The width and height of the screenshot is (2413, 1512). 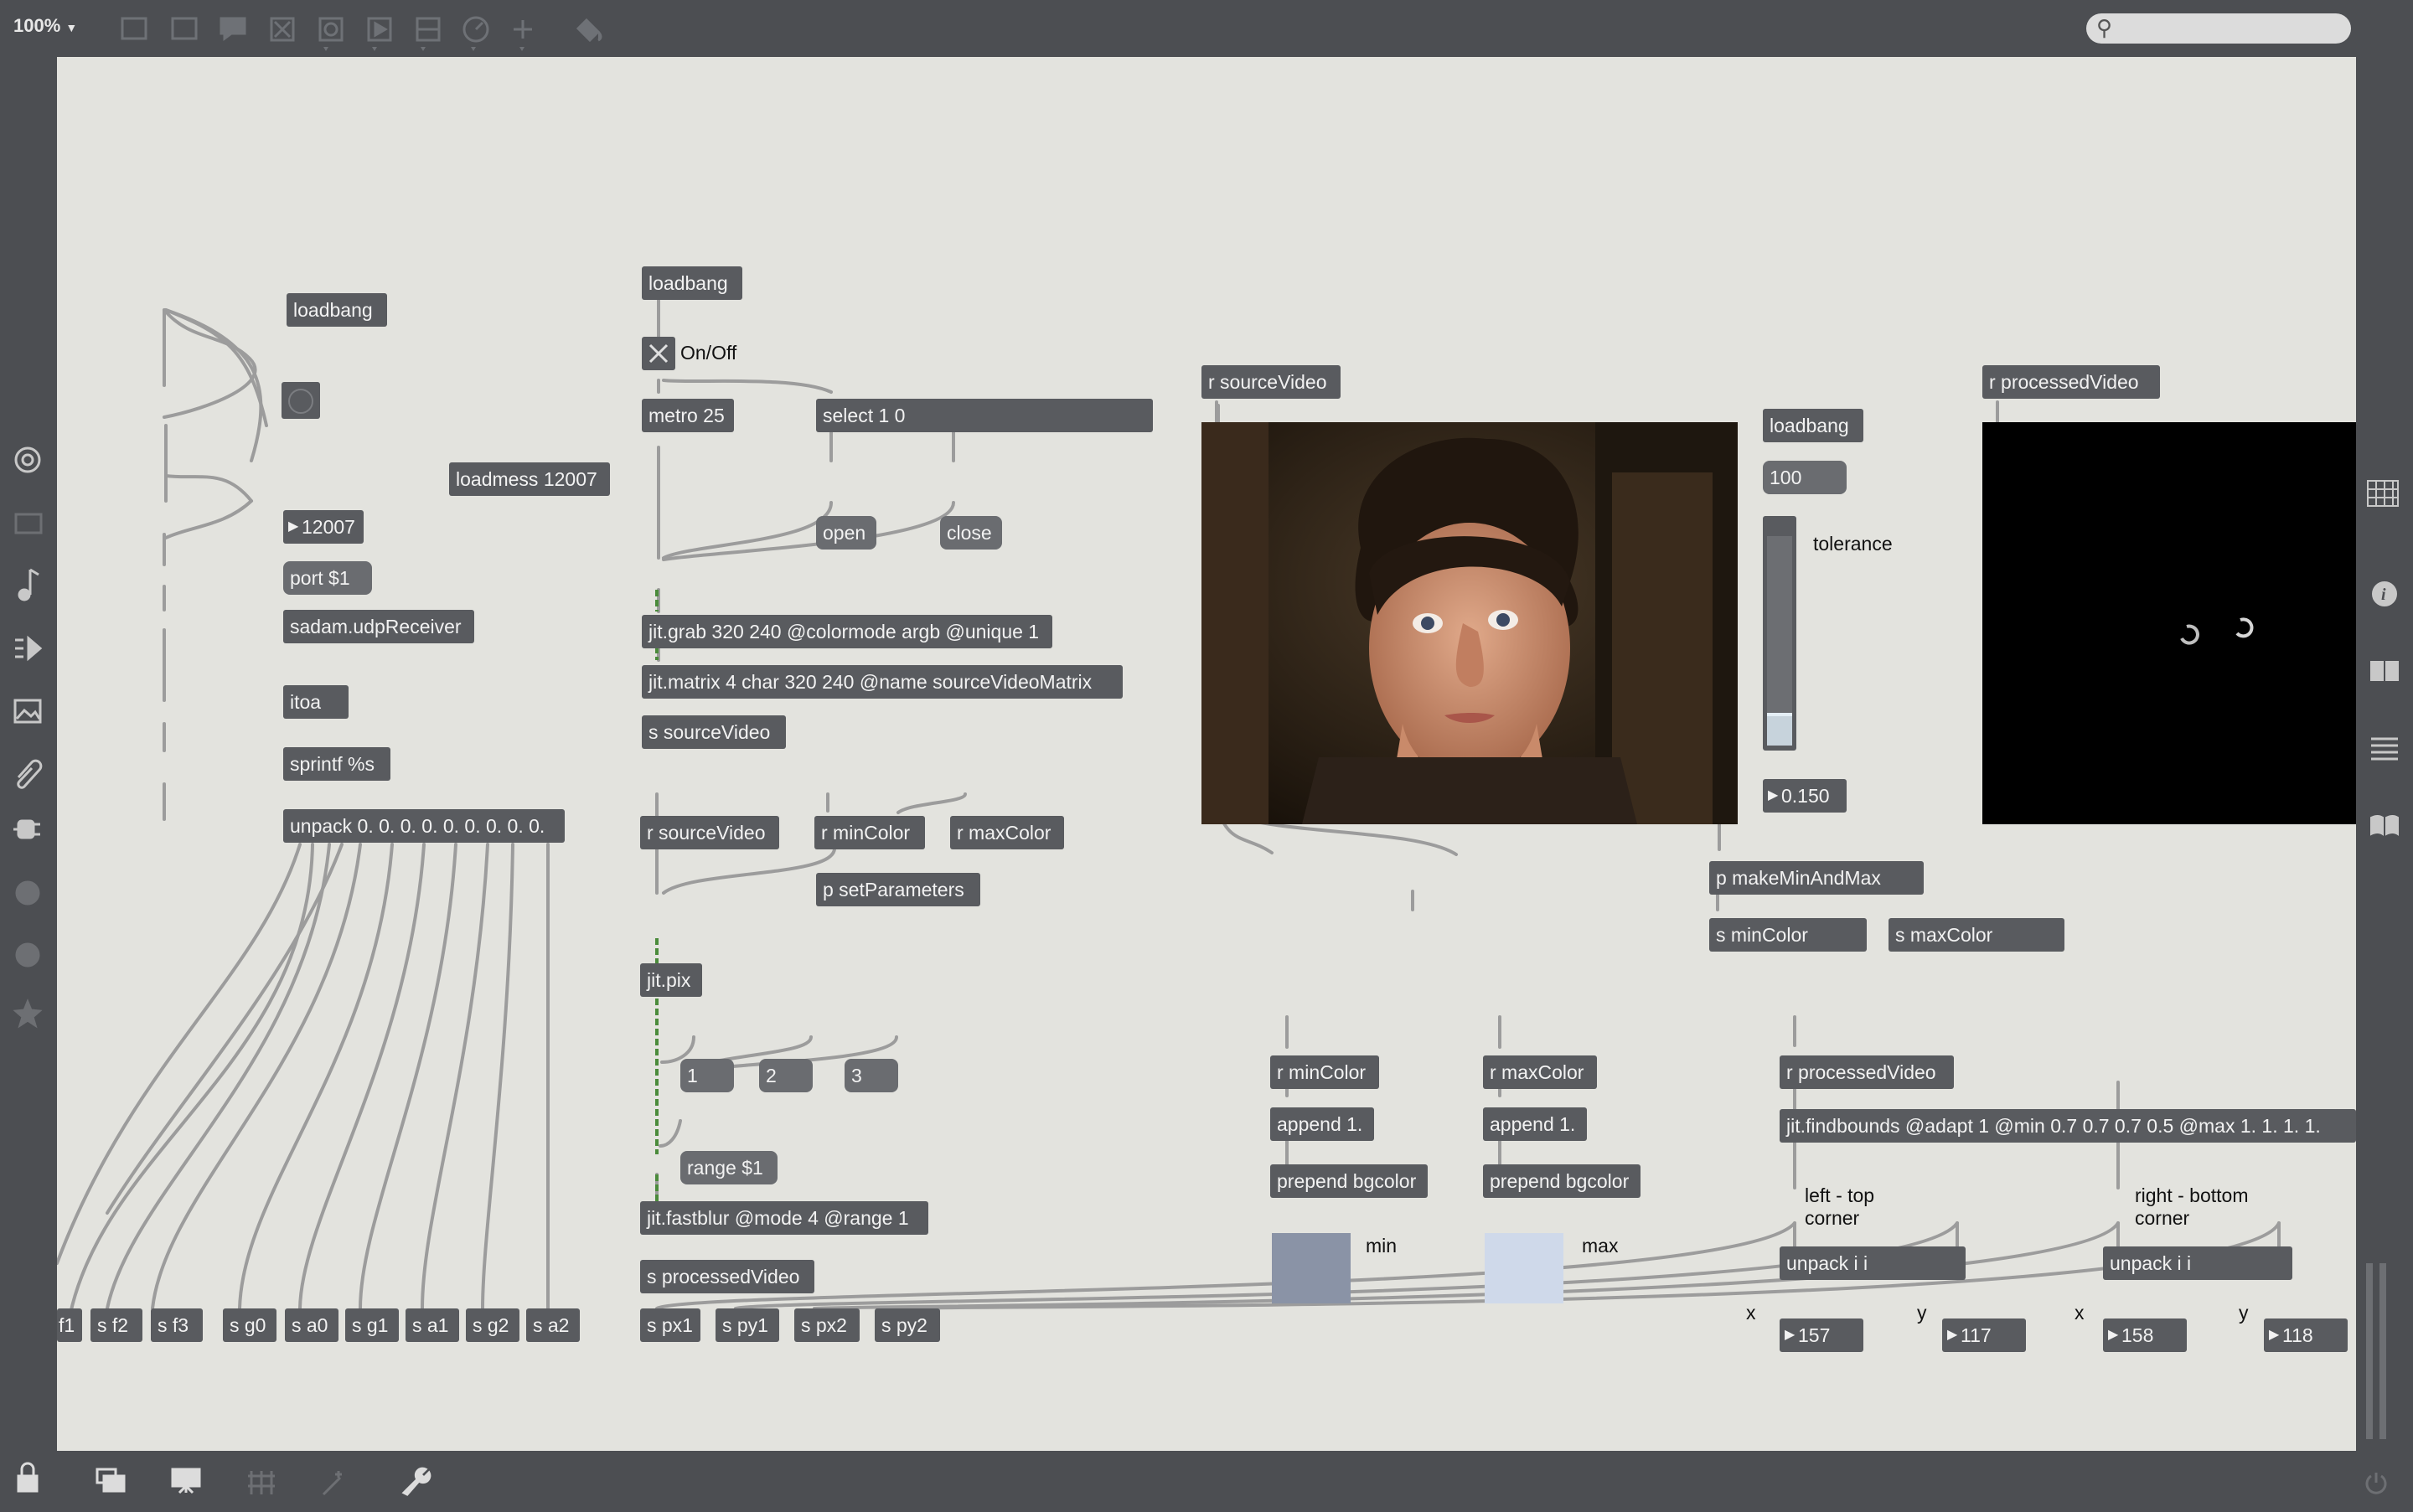 I want to click on loadmess-object: loadmess 12007, so click(x=529, y=479).